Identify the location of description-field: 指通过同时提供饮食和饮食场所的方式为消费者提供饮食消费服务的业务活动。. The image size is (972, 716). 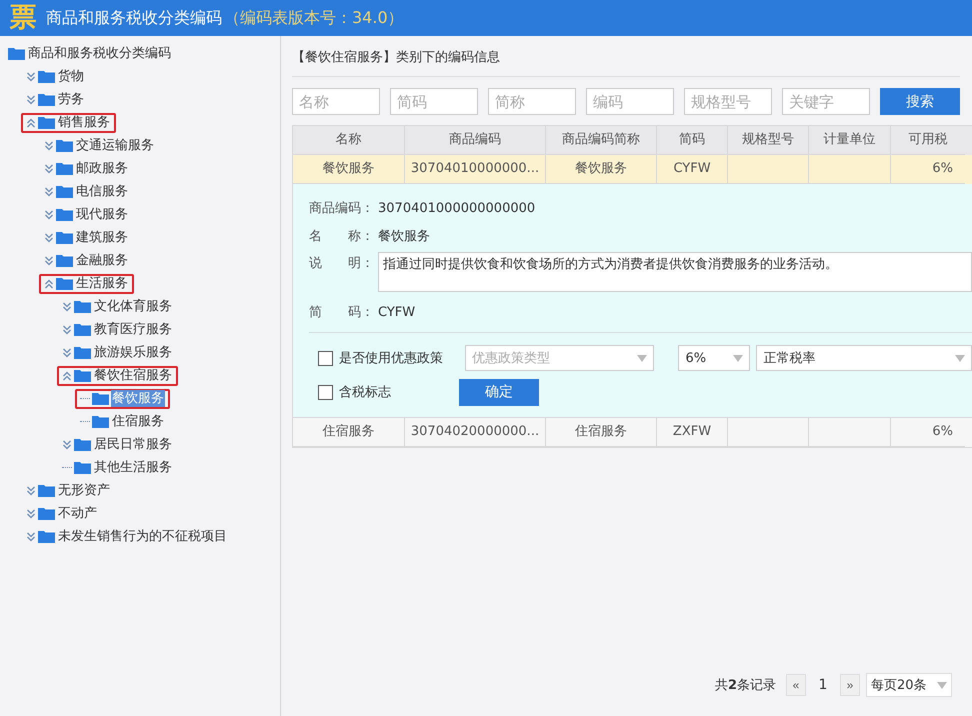
(675, 272).